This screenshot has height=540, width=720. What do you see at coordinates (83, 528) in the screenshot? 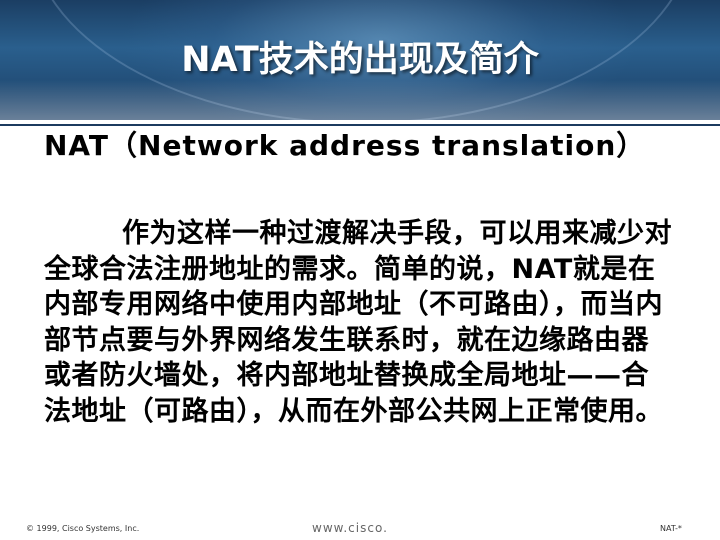
I see `footer-copyright: © 1999, Cisco Systems, Inc.` at bounding box center [83, 528].